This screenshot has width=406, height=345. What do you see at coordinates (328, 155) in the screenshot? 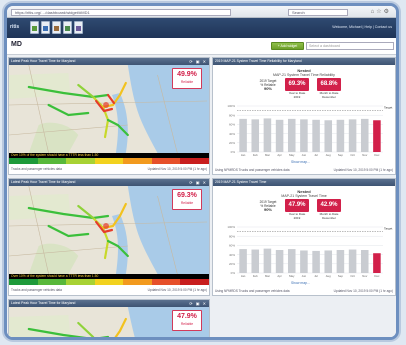
I see `x-tick-label: Aug` at bounding box center [328, 155].